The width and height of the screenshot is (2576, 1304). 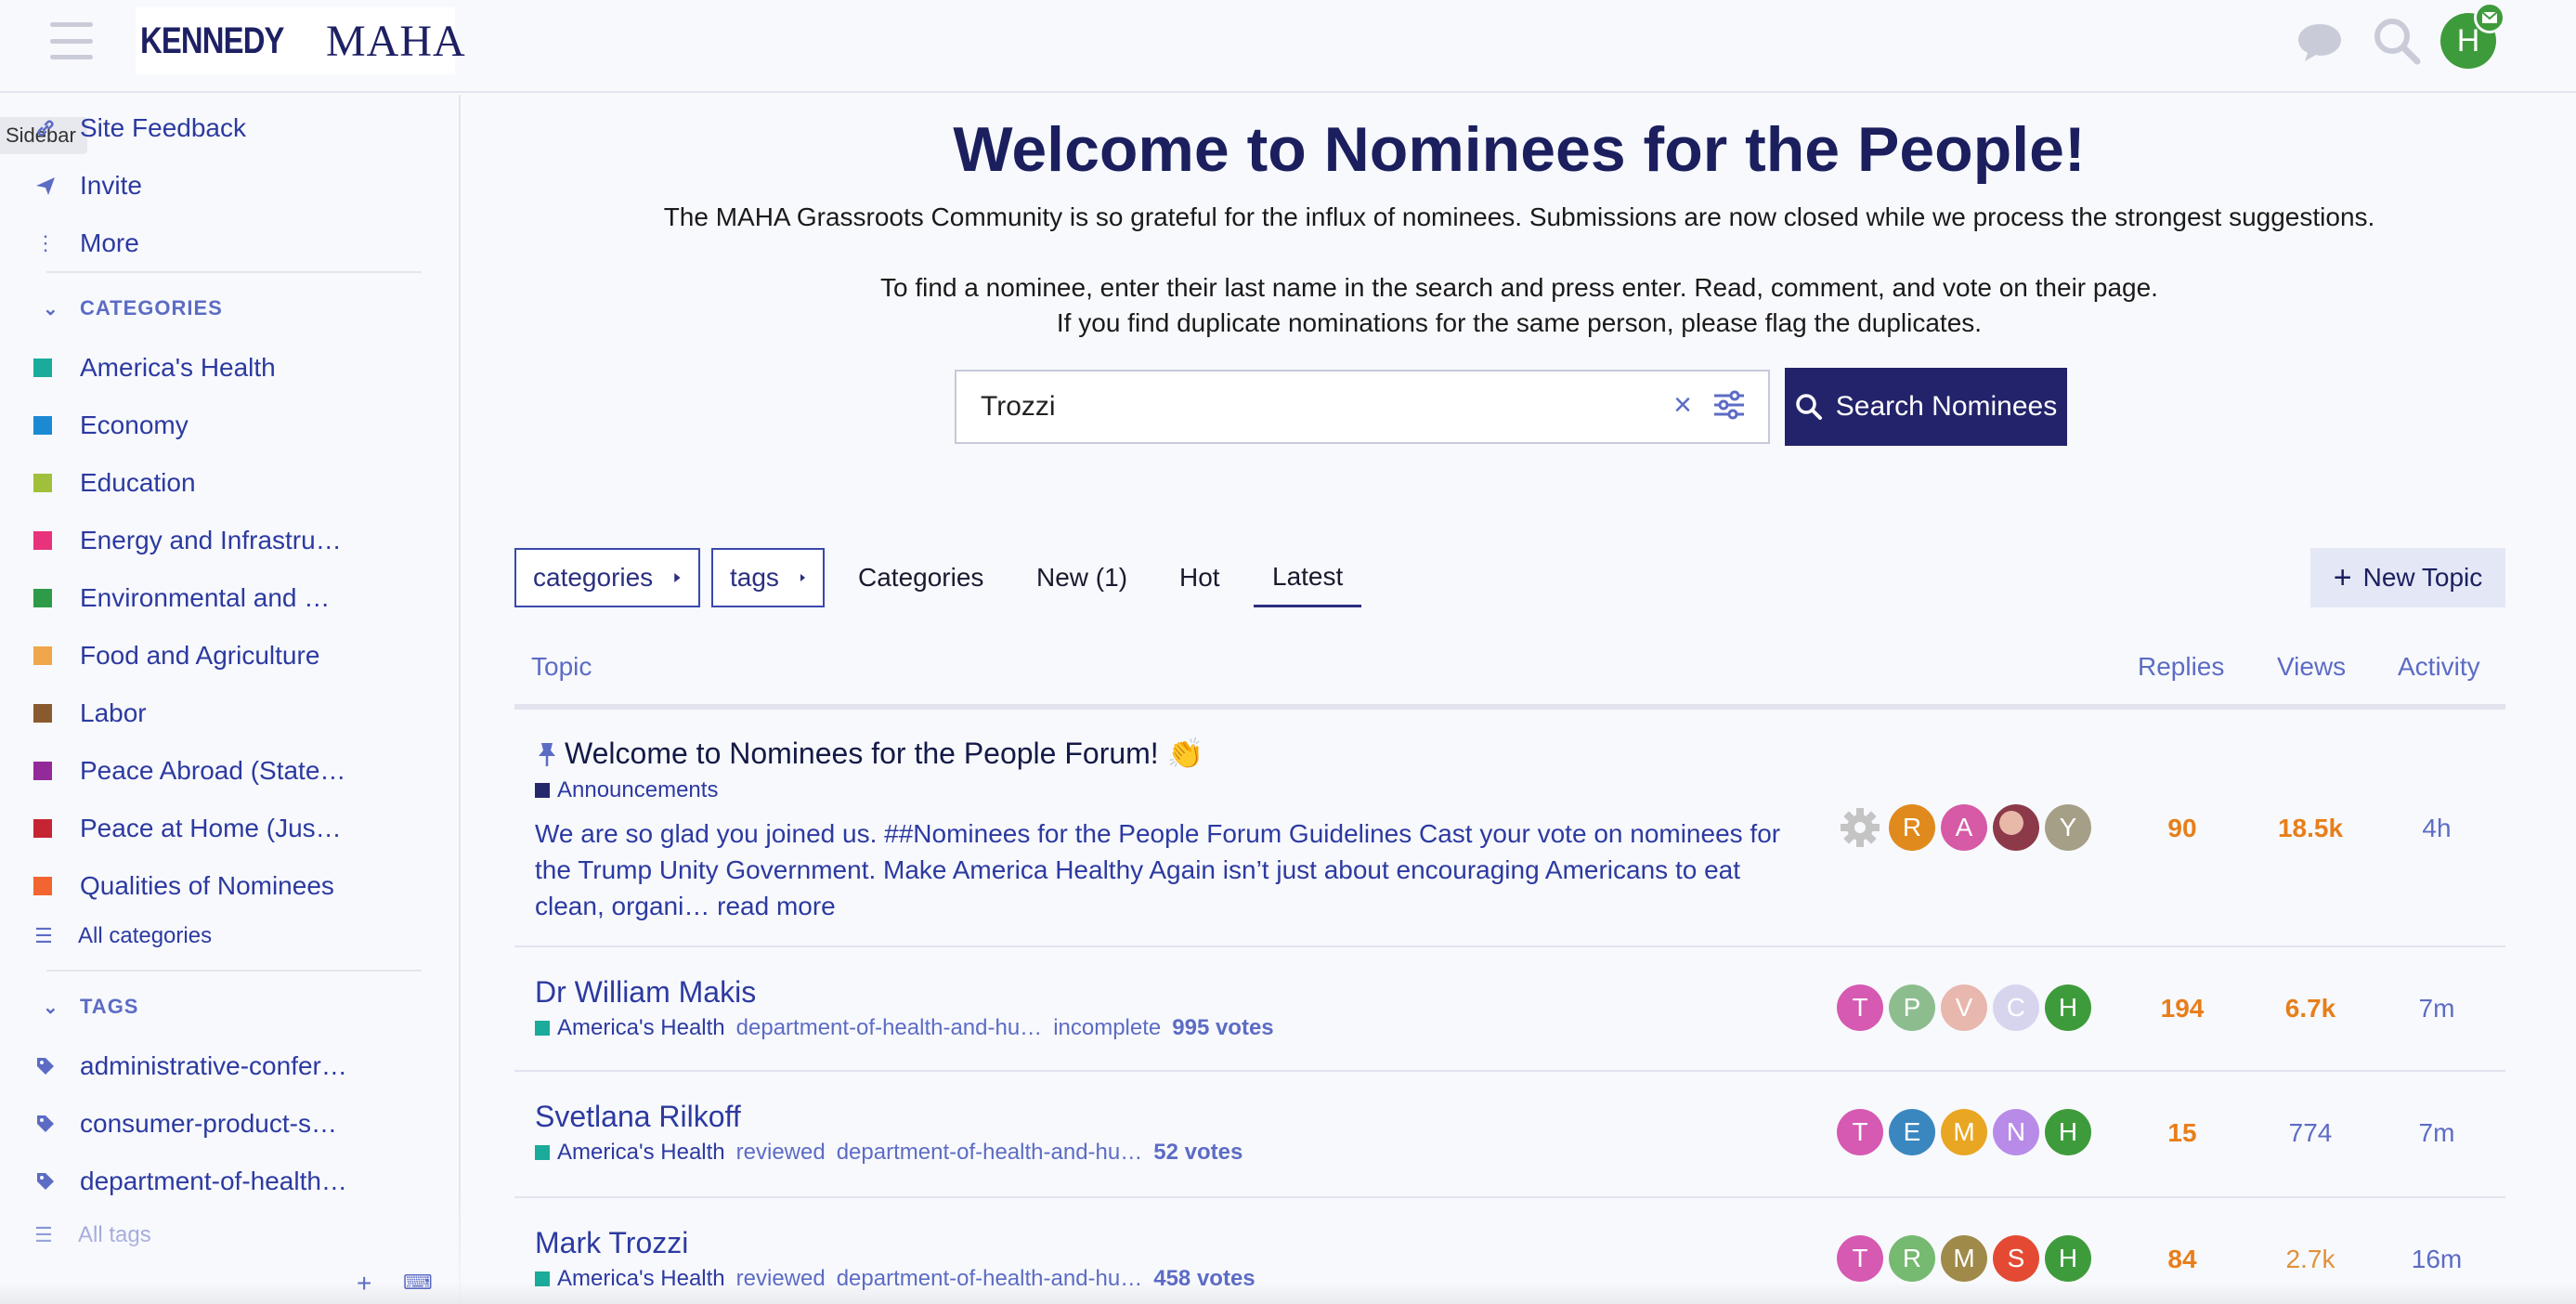 I want to click on tab-hot: Hot, so click(x=1199, y=577).